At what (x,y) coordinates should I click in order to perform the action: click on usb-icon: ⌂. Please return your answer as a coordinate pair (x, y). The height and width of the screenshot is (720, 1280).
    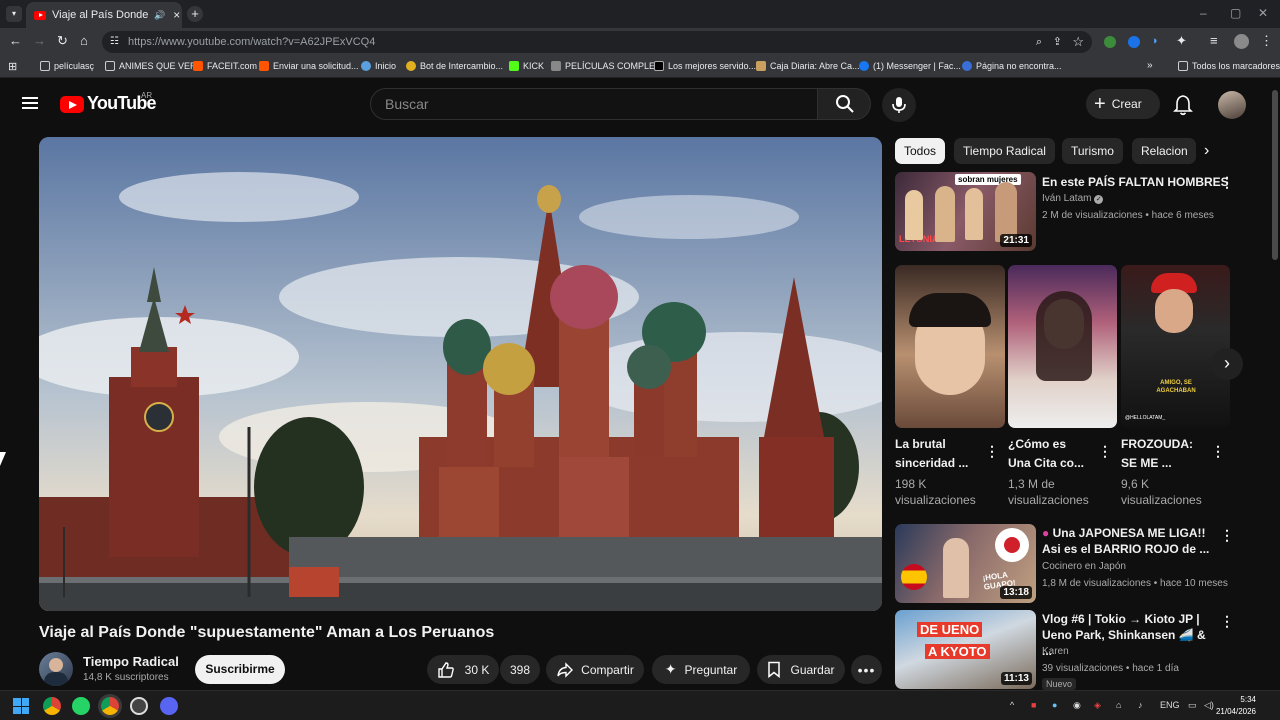
    Looking at the image, I should click on (1118, 705).